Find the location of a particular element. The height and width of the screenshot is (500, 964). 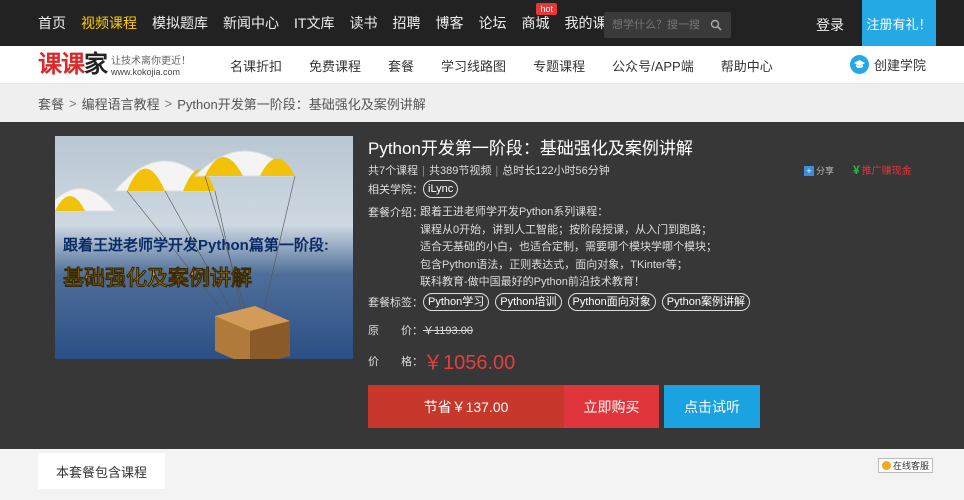

tag-python-cases: Python案例讲解 is located at coordinates (705, 302).